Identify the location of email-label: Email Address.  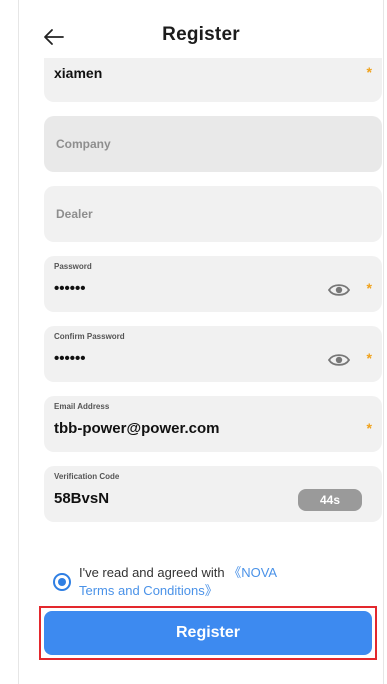
(82, 406).